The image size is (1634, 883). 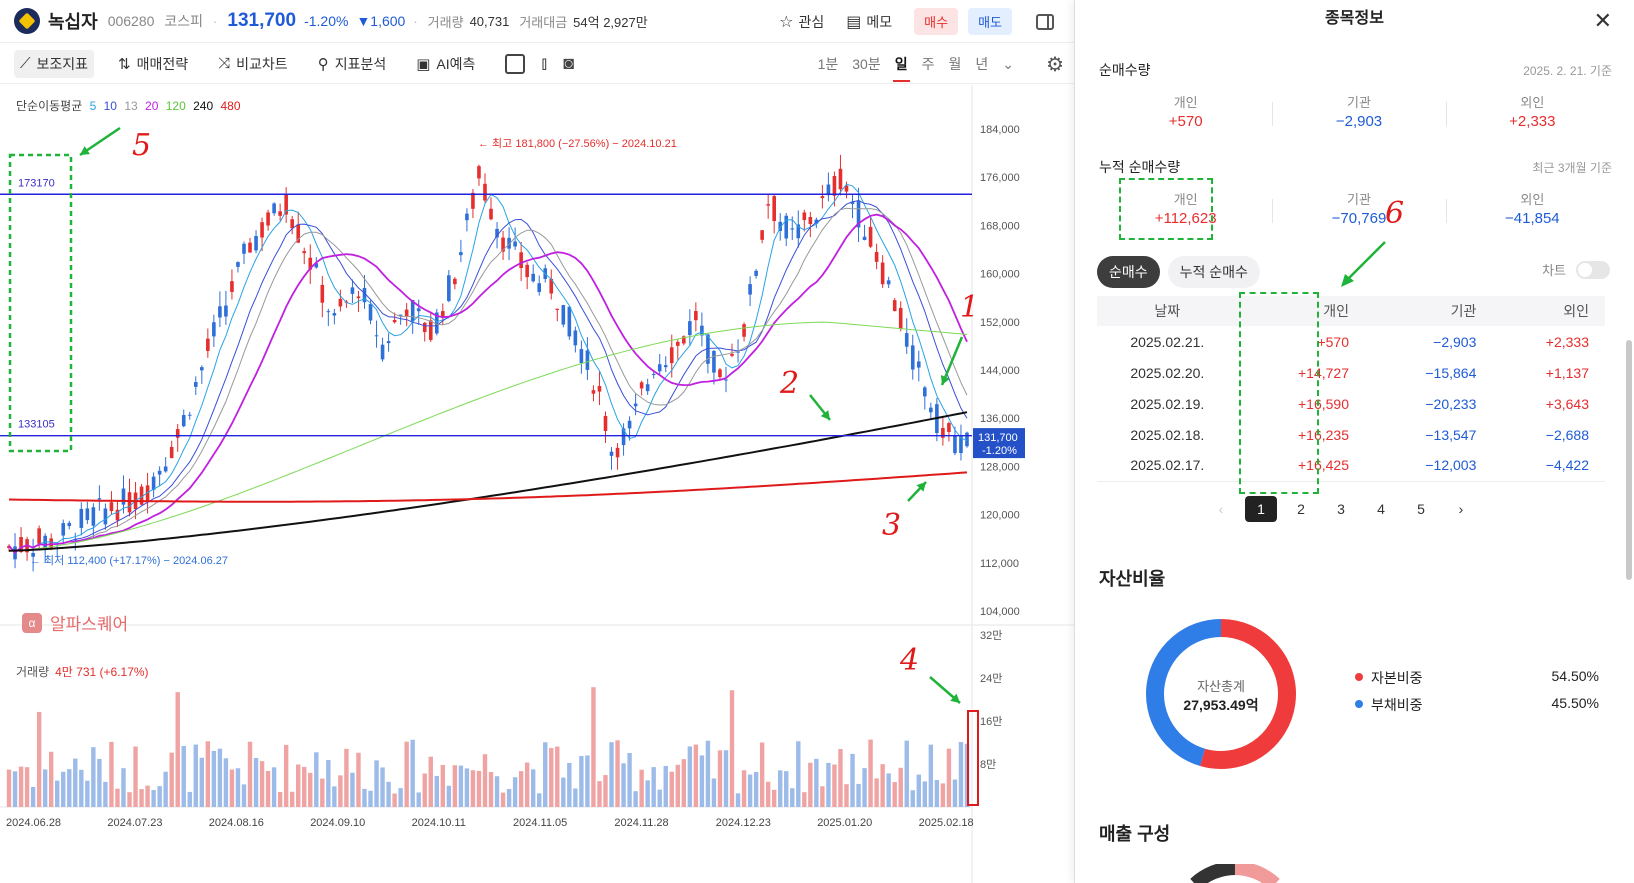 What do you see at coordinates (1532, 199) in the screenshot?
I see `cum-foreign-label: 외인` at bounding box center [1532, 199].